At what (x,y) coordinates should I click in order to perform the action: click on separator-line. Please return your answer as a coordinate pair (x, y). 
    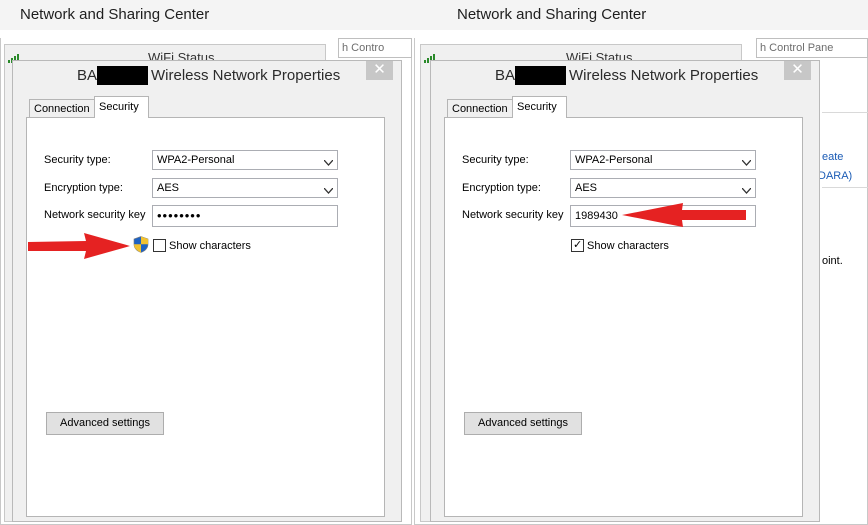
    Looking at the image, I should click on (845, 112).